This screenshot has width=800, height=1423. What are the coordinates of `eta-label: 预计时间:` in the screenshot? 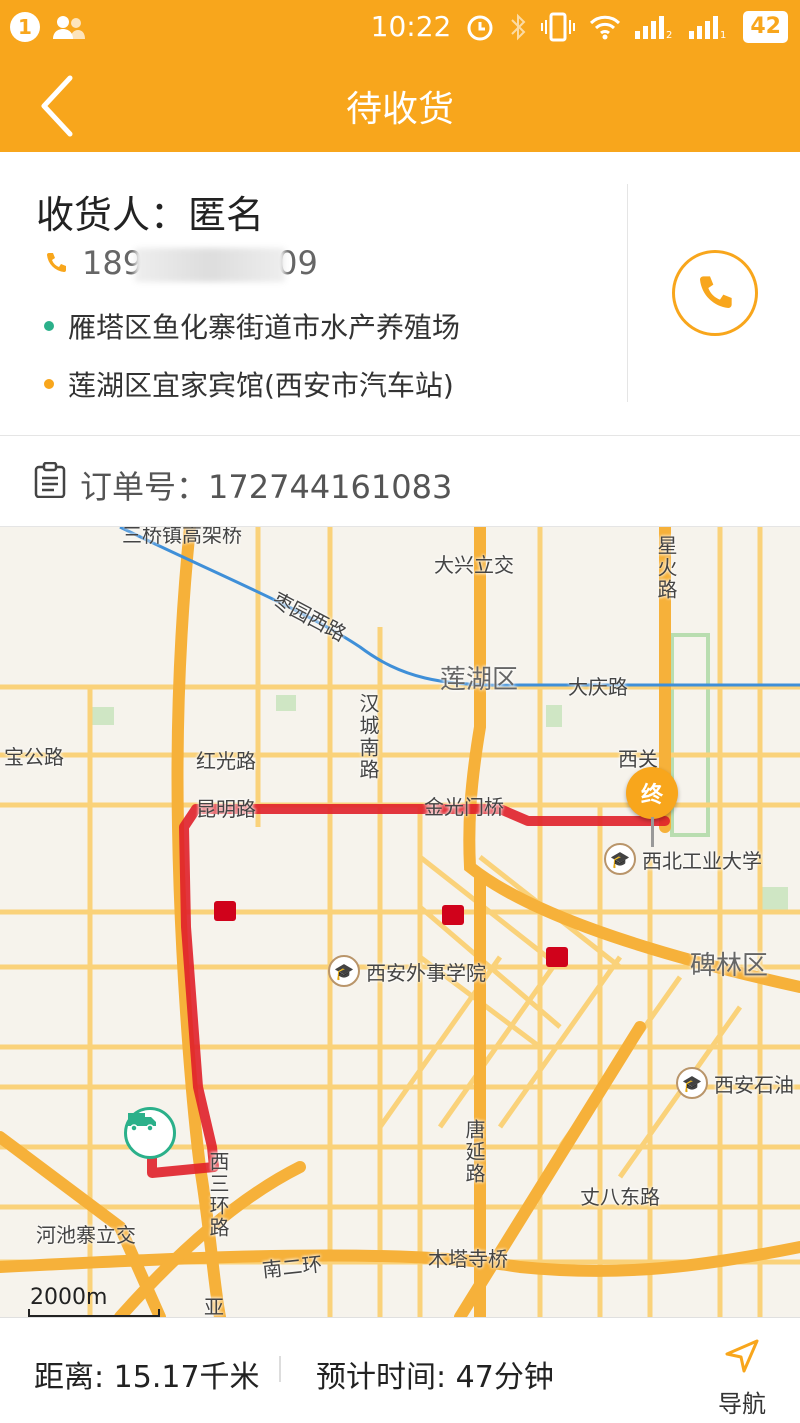 It's located at (381, 1377).